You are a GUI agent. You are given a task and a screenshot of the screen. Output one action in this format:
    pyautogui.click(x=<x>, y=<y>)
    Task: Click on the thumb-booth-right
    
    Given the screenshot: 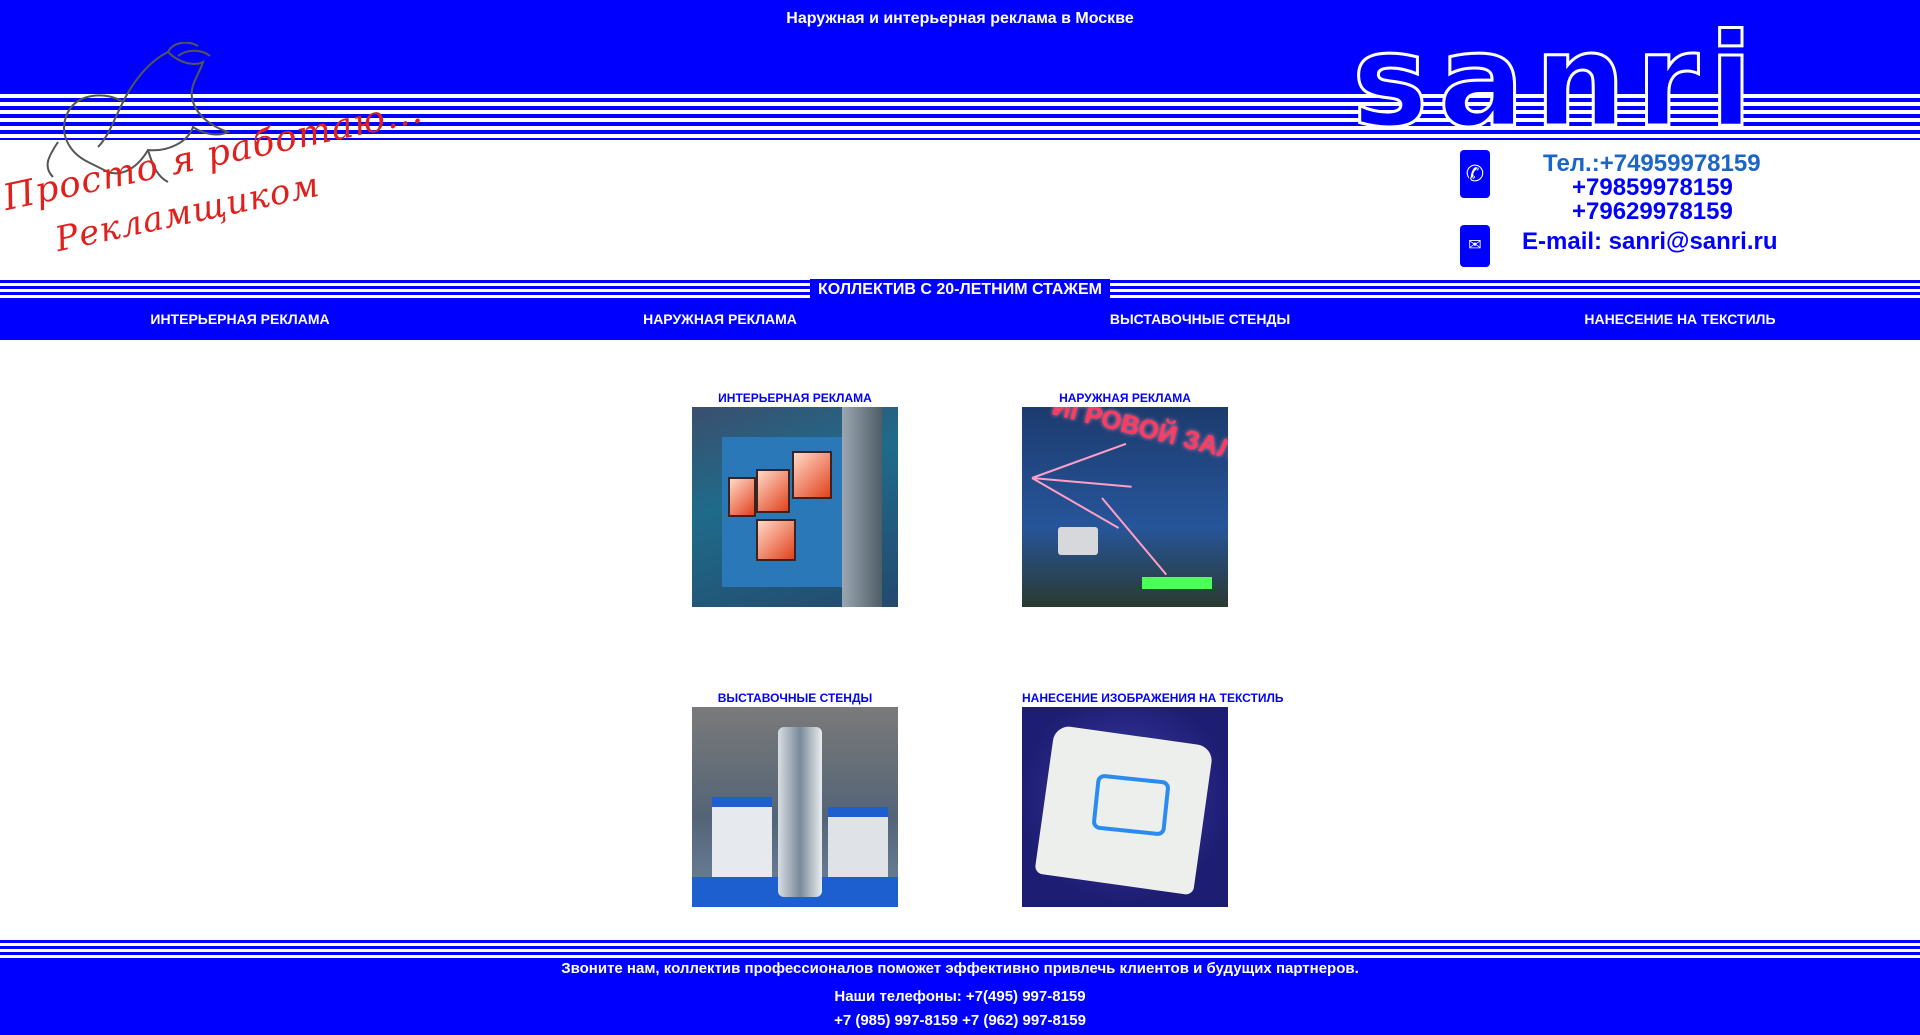 What is the action you would take?
    pyautogui.click(x=858, y=847)
    